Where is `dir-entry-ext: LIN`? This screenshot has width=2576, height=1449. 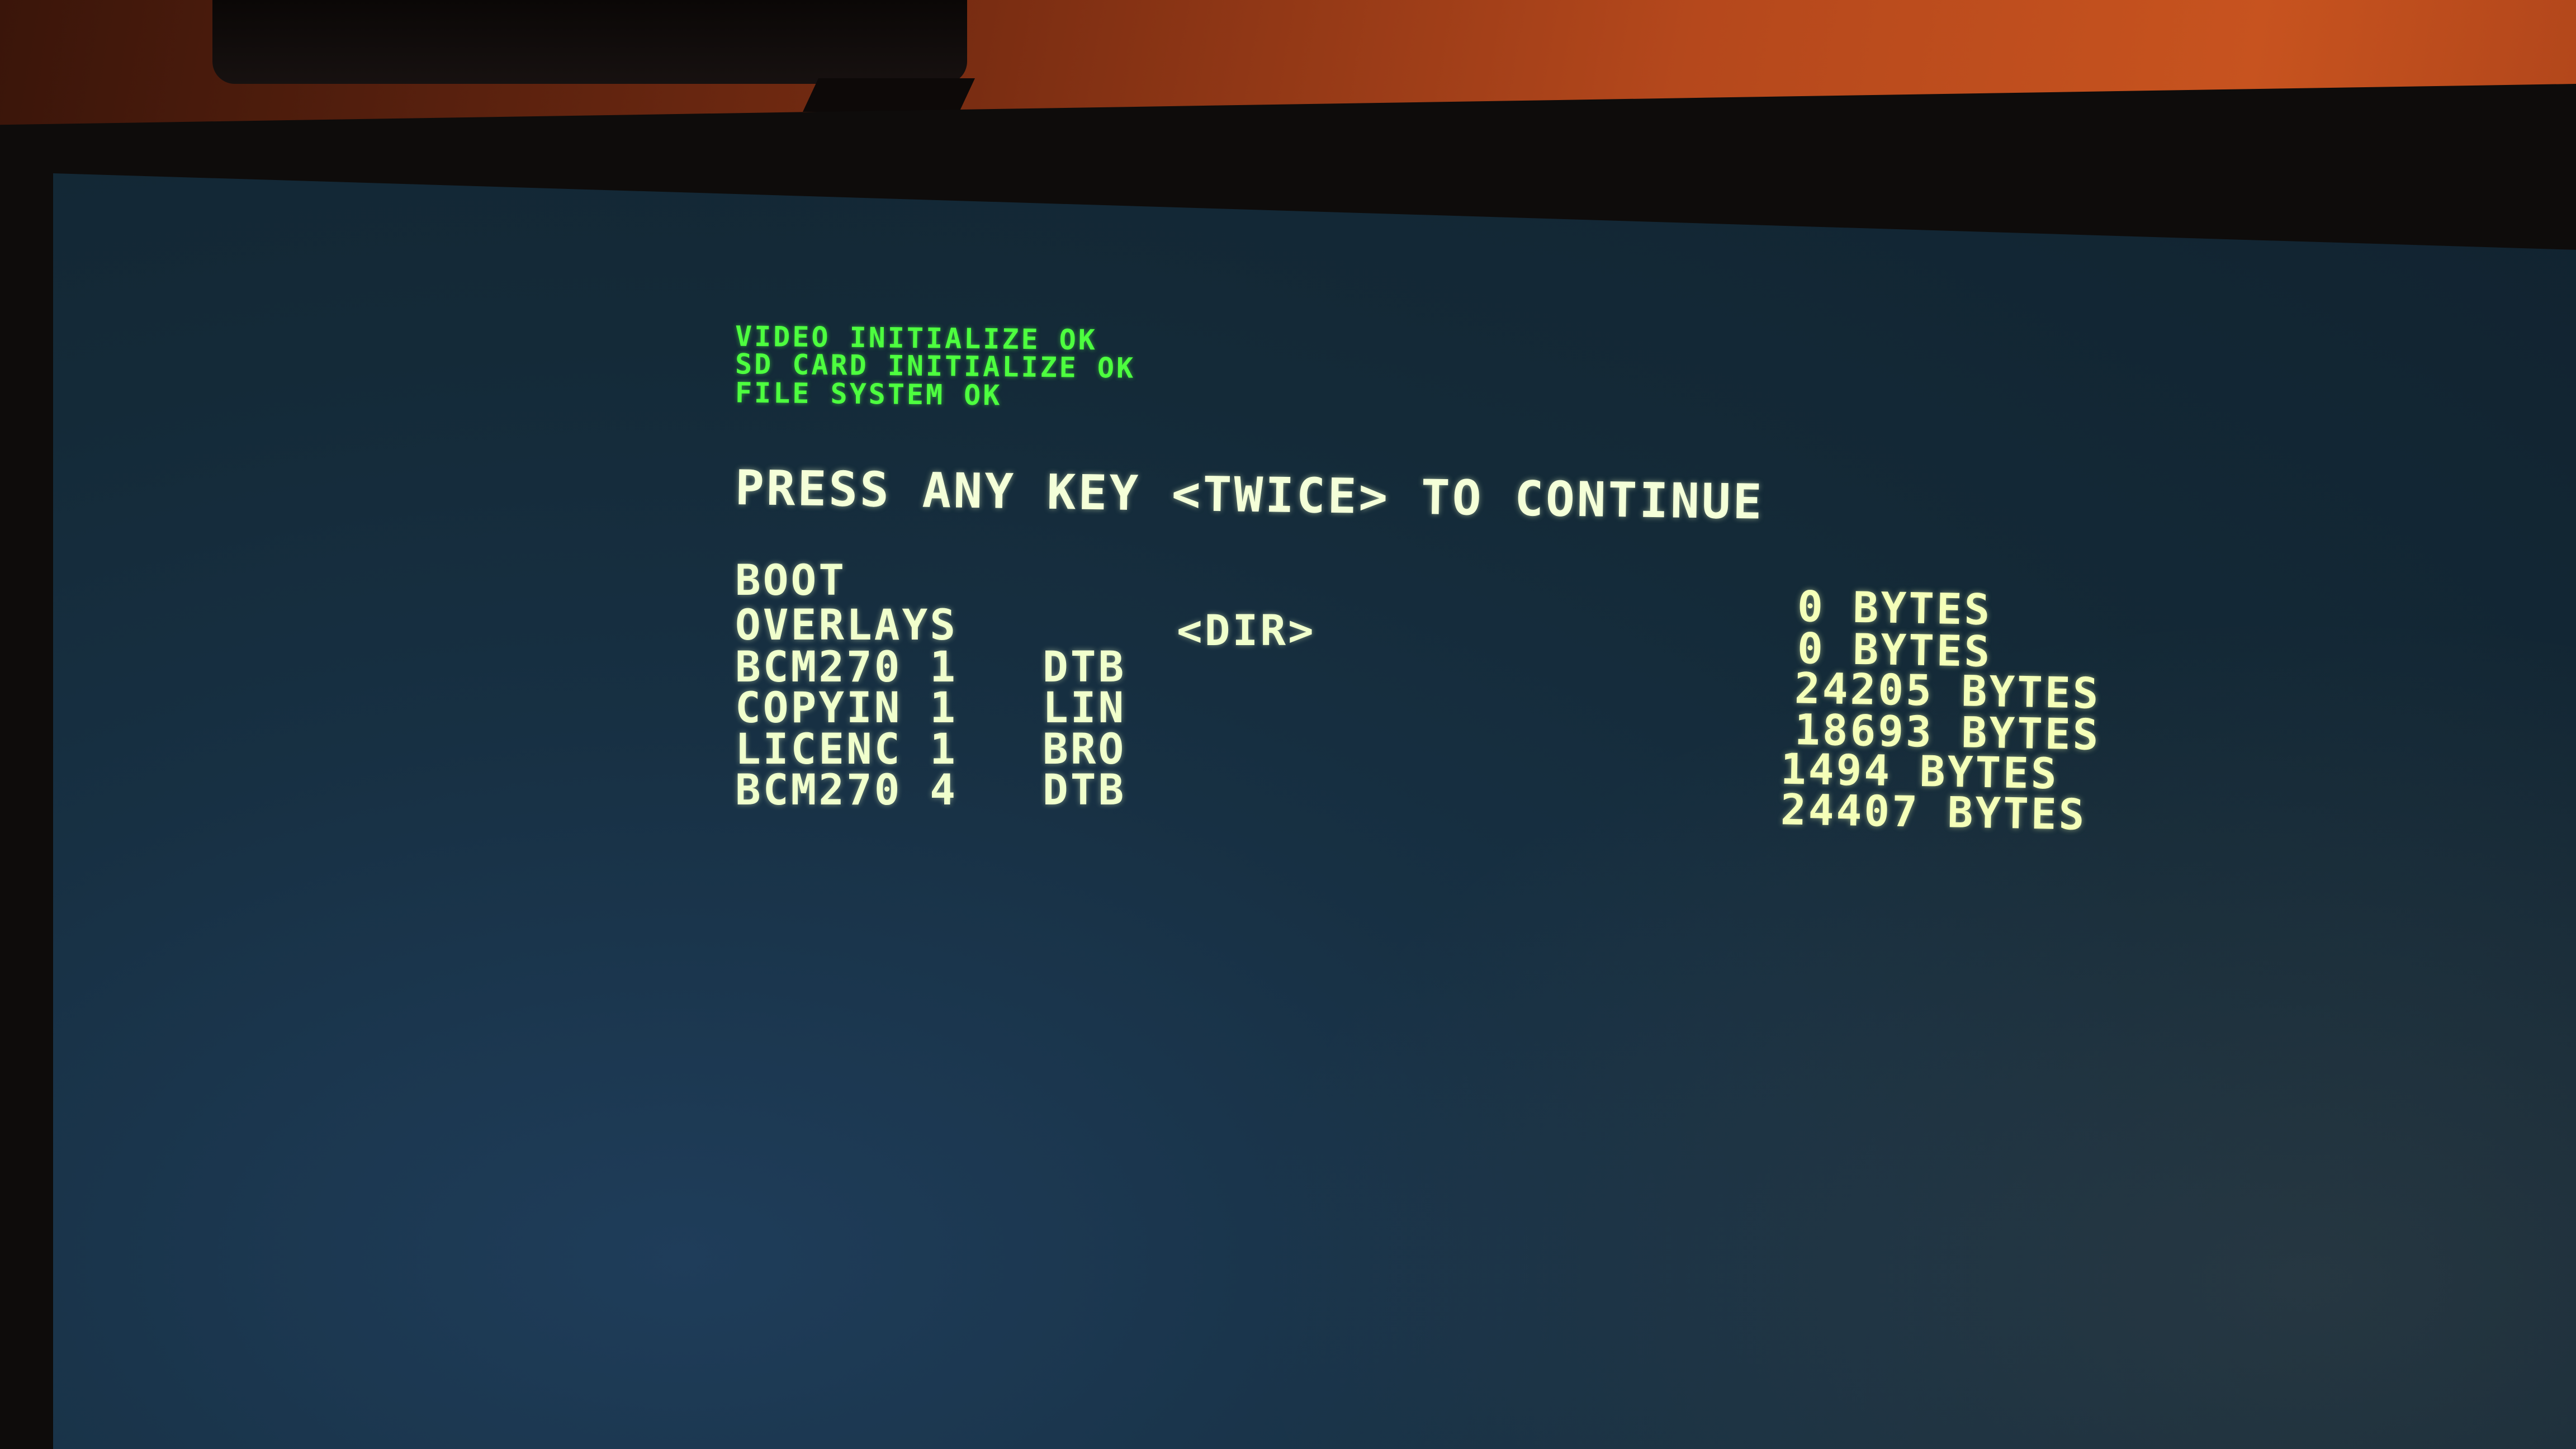 dir-entry-ext: LIN is located at coordinates (1084, 707).